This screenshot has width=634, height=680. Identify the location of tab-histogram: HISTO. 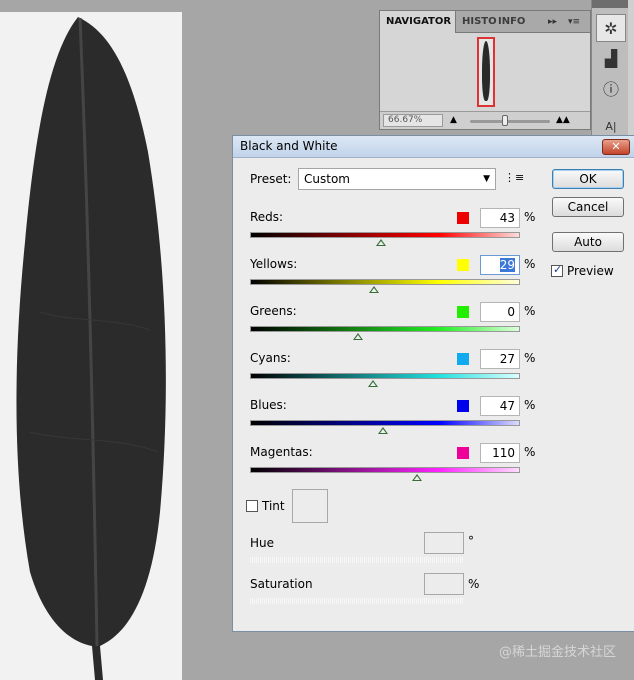
(476, 22).